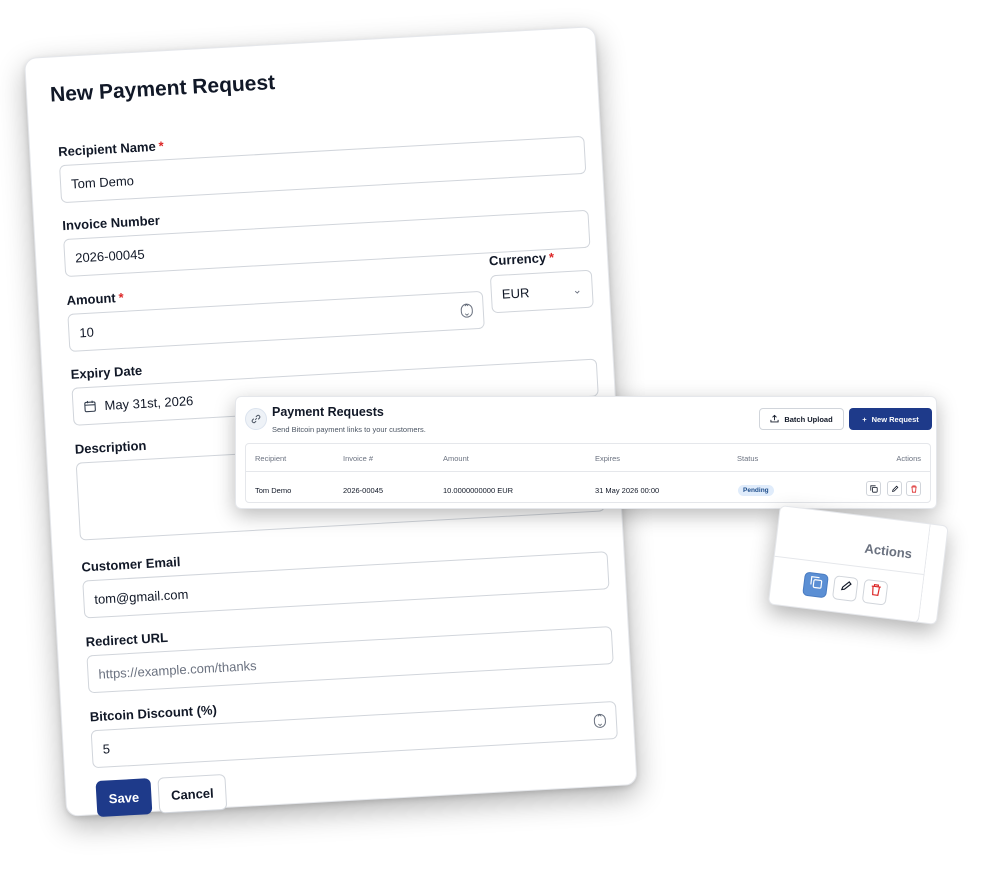 Image resolution: width=1000 pixels, height=876 pixels. I want to click on status-badge: Pending, so click(756, 490).